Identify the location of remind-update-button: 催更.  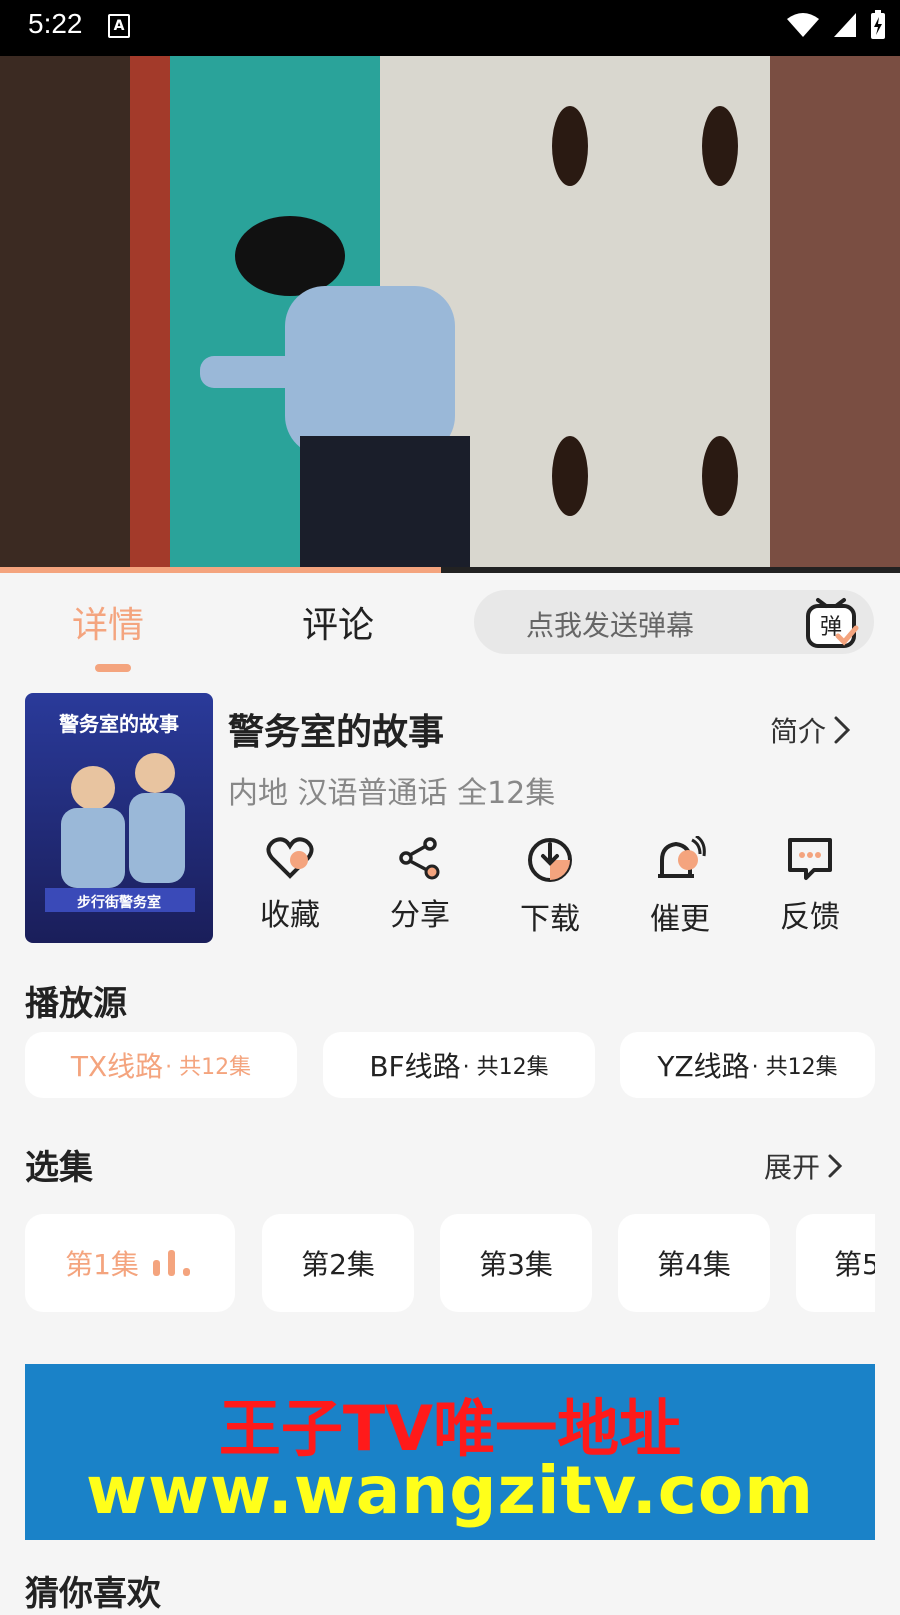
(680, 887).